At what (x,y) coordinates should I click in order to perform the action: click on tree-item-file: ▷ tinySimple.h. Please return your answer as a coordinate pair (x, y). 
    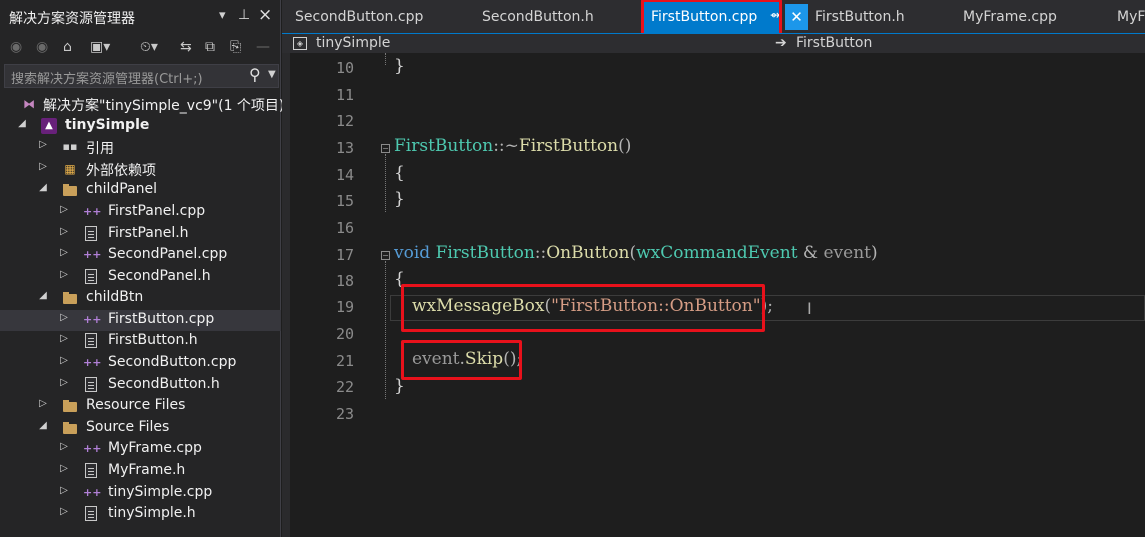
    Looking at the image, I should click on (140, 514).